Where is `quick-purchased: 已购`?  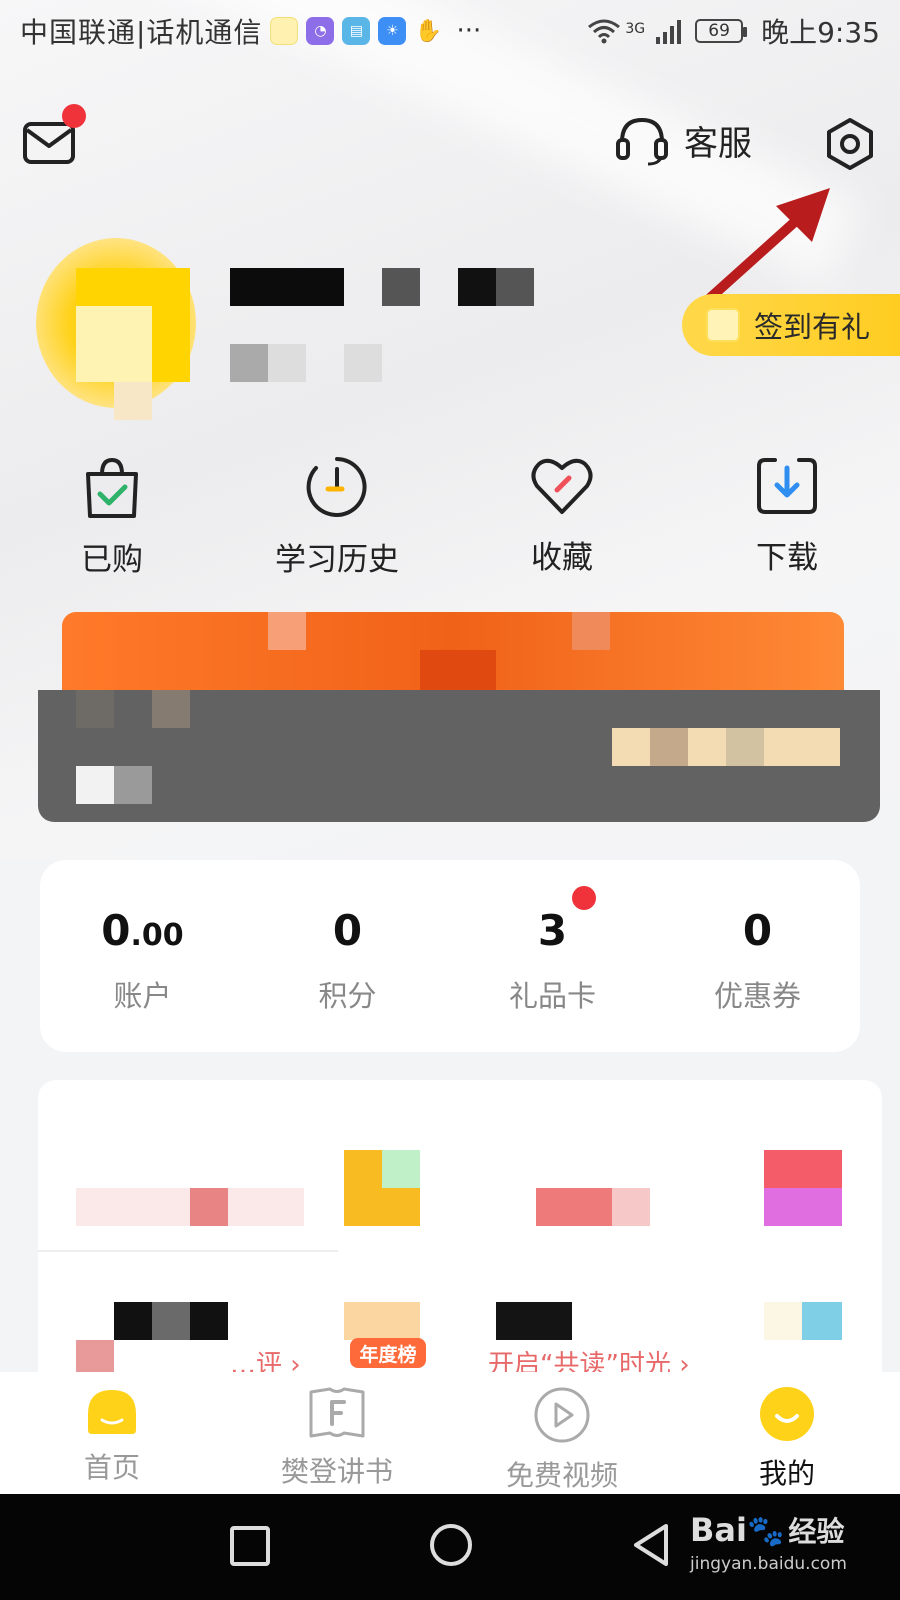 quick-purchased: 已购 is located at coordinates (112, 516).